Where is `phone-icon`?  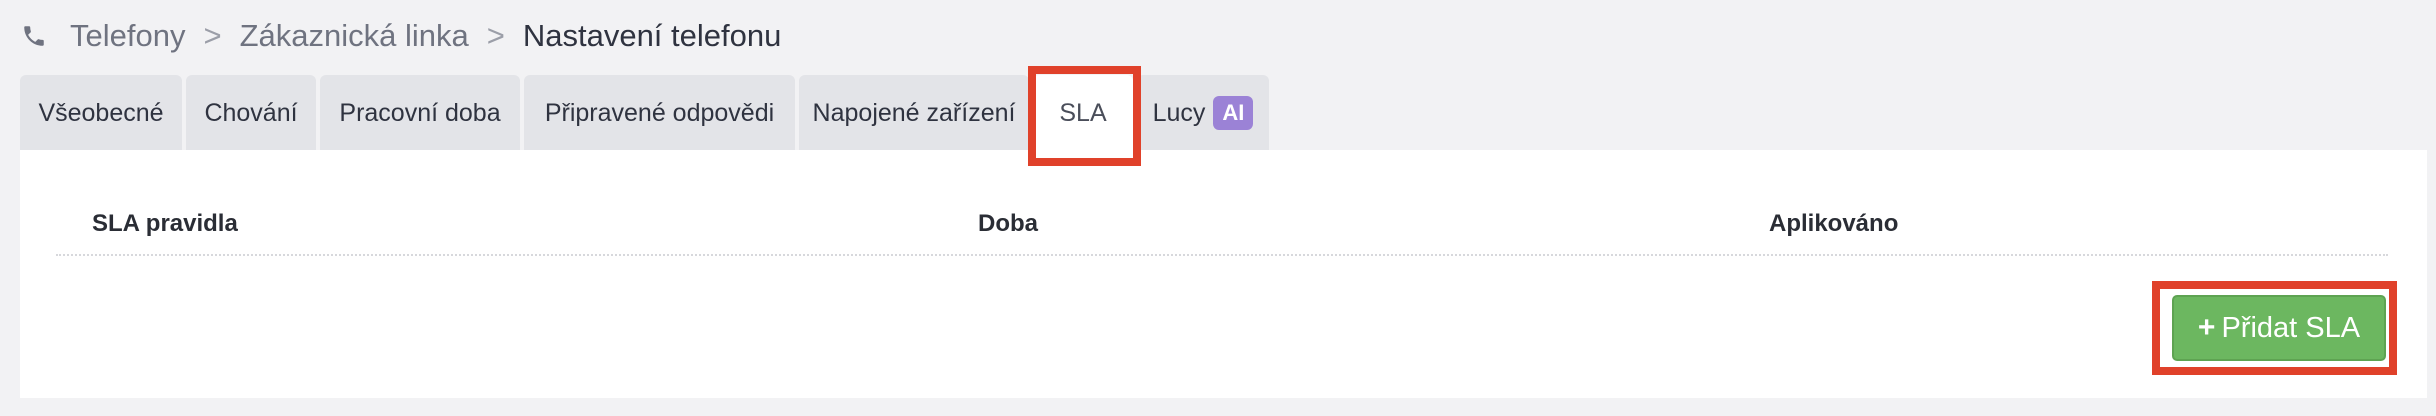
phone-icon is located at coordinates (34, 36).